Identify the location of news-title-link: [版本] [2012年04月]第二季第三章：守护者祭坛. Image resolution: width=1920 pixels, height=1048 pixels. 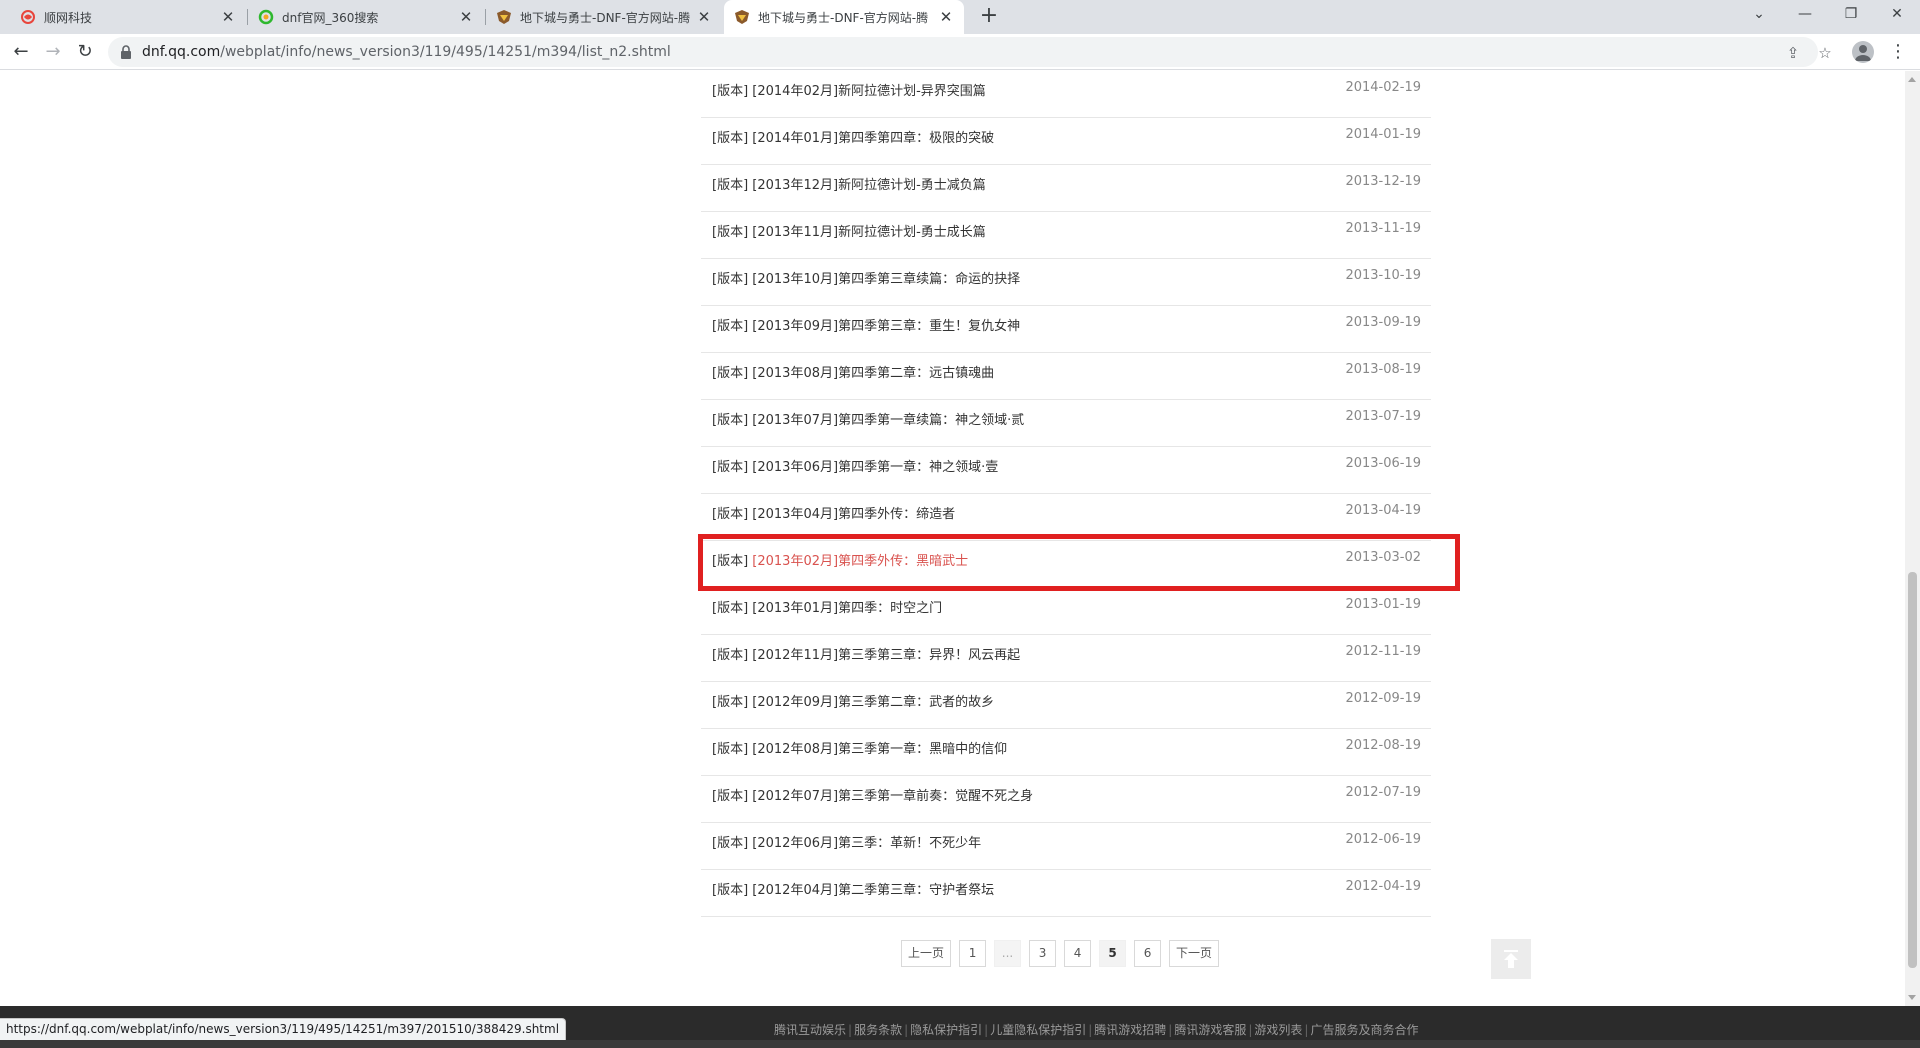
(853, 888).